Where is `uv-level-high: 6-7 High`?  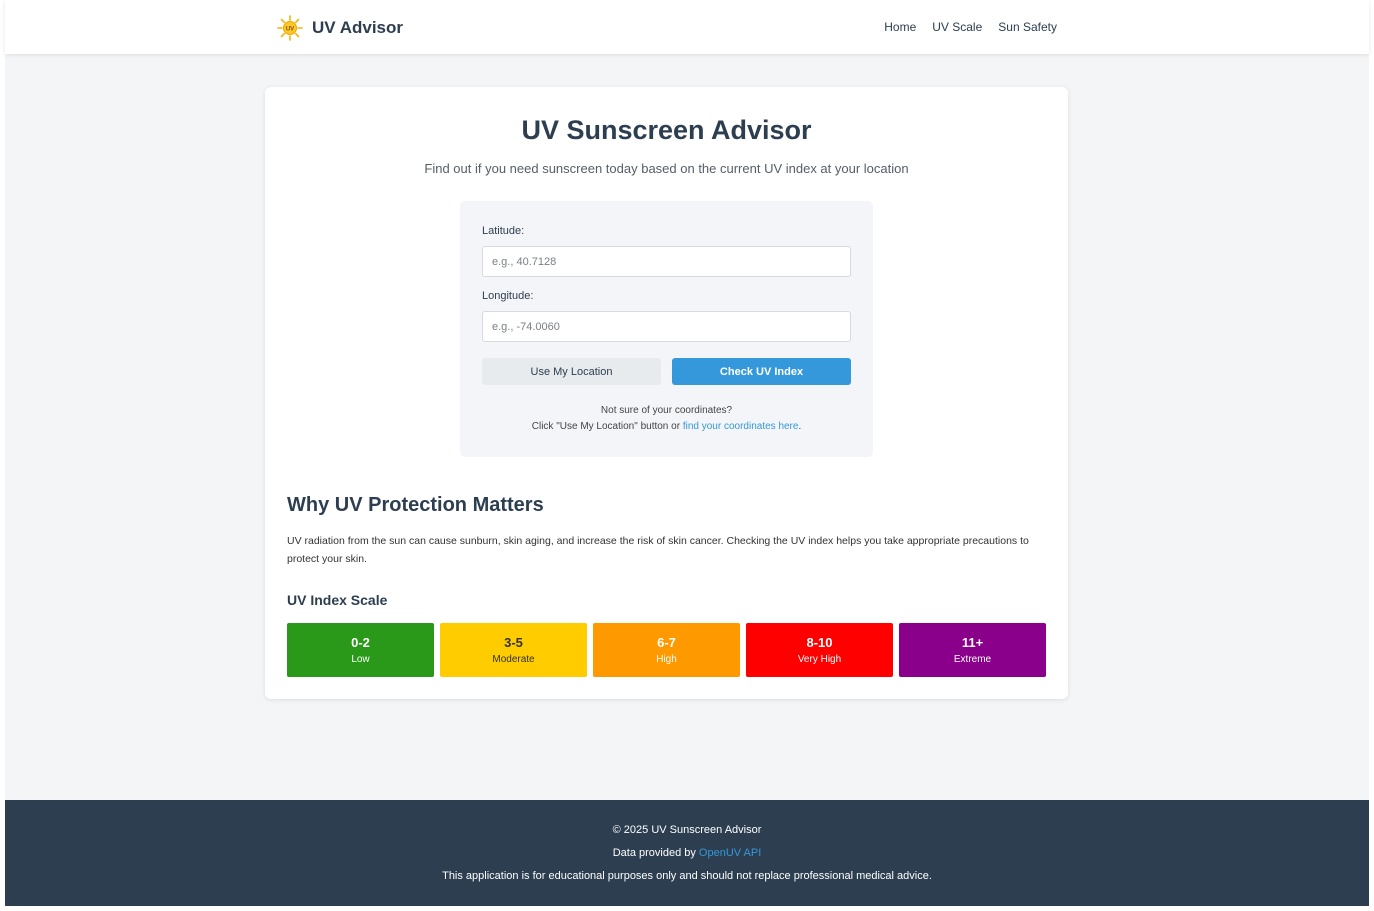 uv-level-high: 6-7 High is located at coordinates (666, 650).